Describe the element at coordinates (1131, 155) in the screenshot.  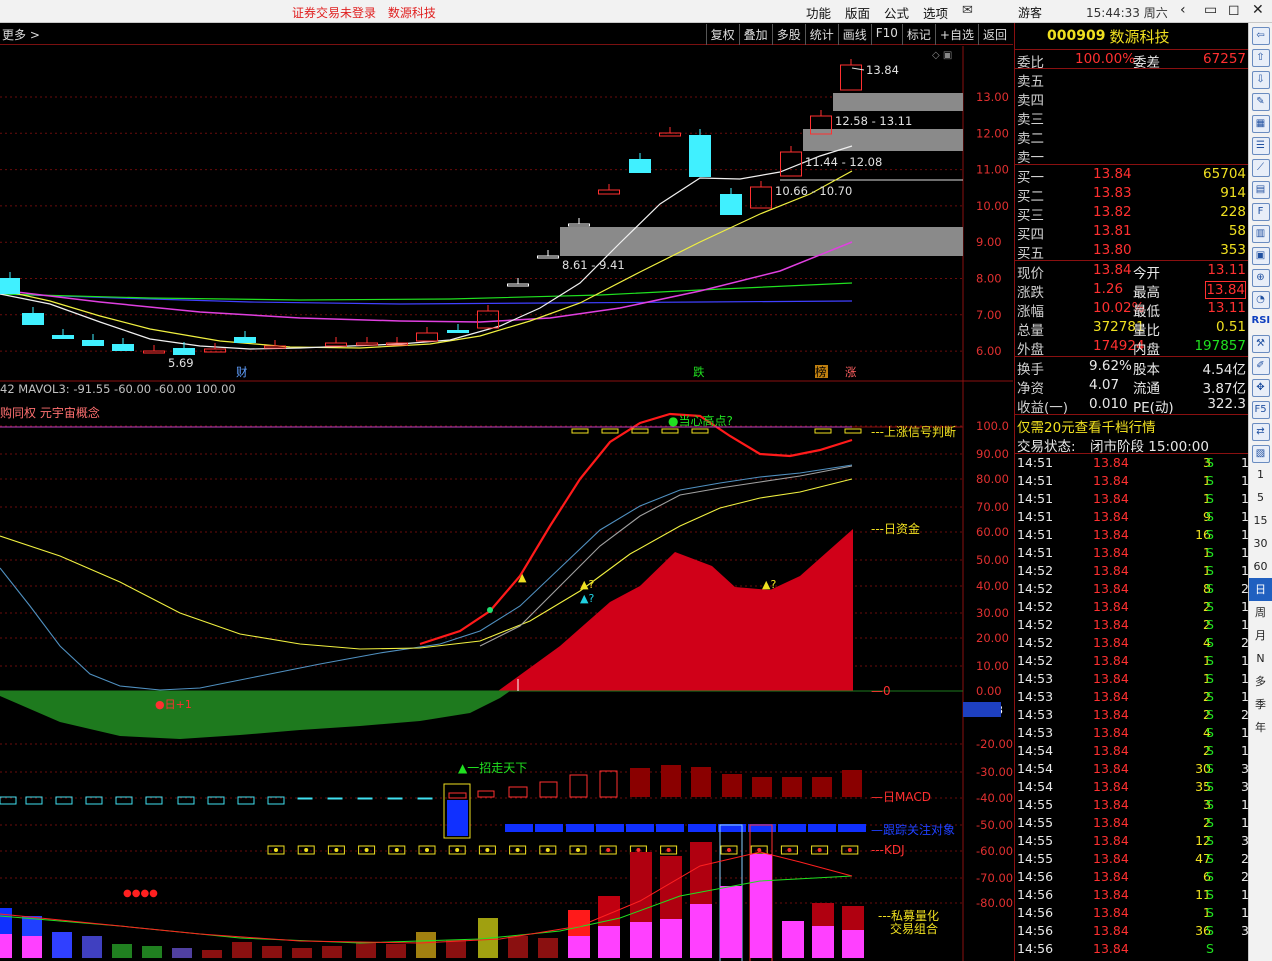
I see `sell-row: 卖一` at that location.